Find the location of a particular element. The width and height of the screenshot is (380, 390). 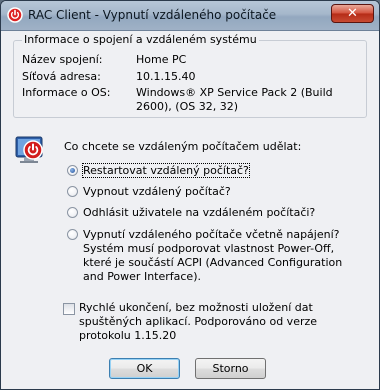

cancel-button: Storno is located at coordinates (230, 368).